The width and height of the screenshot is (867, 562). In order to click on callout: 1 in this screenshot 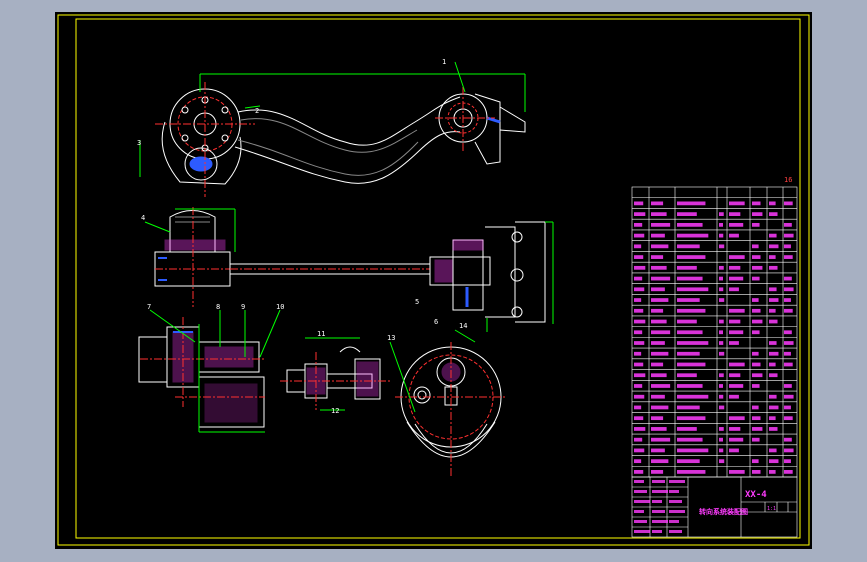, I will do `click(444, 62)`.